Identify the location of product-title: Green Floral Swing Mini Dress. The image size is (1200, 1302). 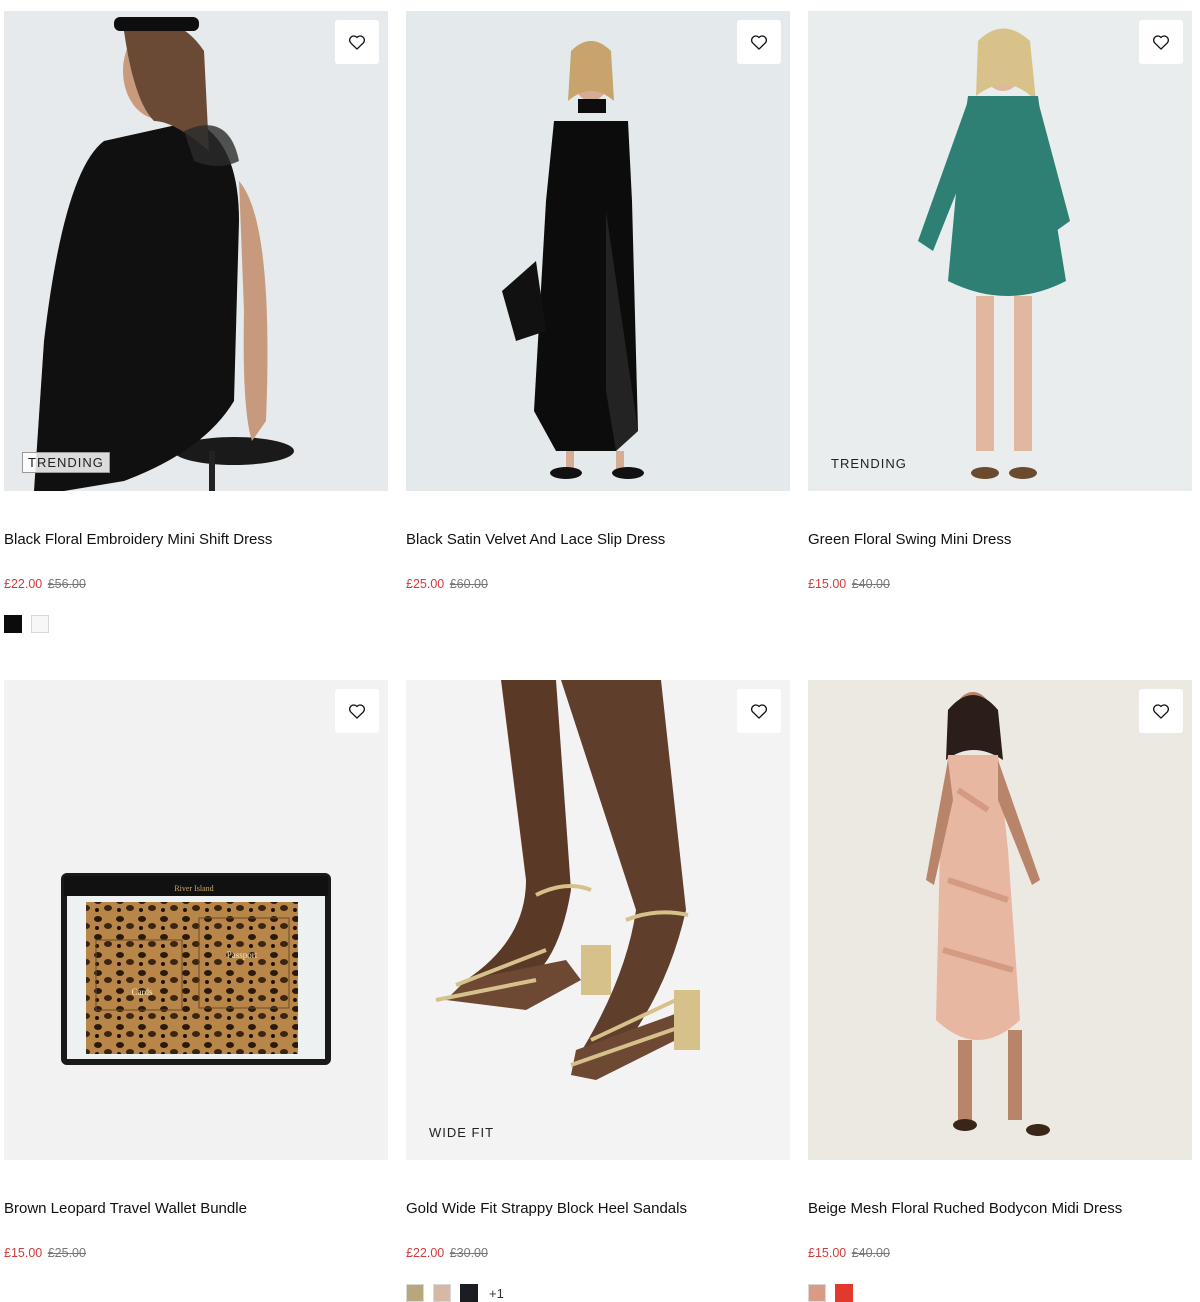
(909, 539).